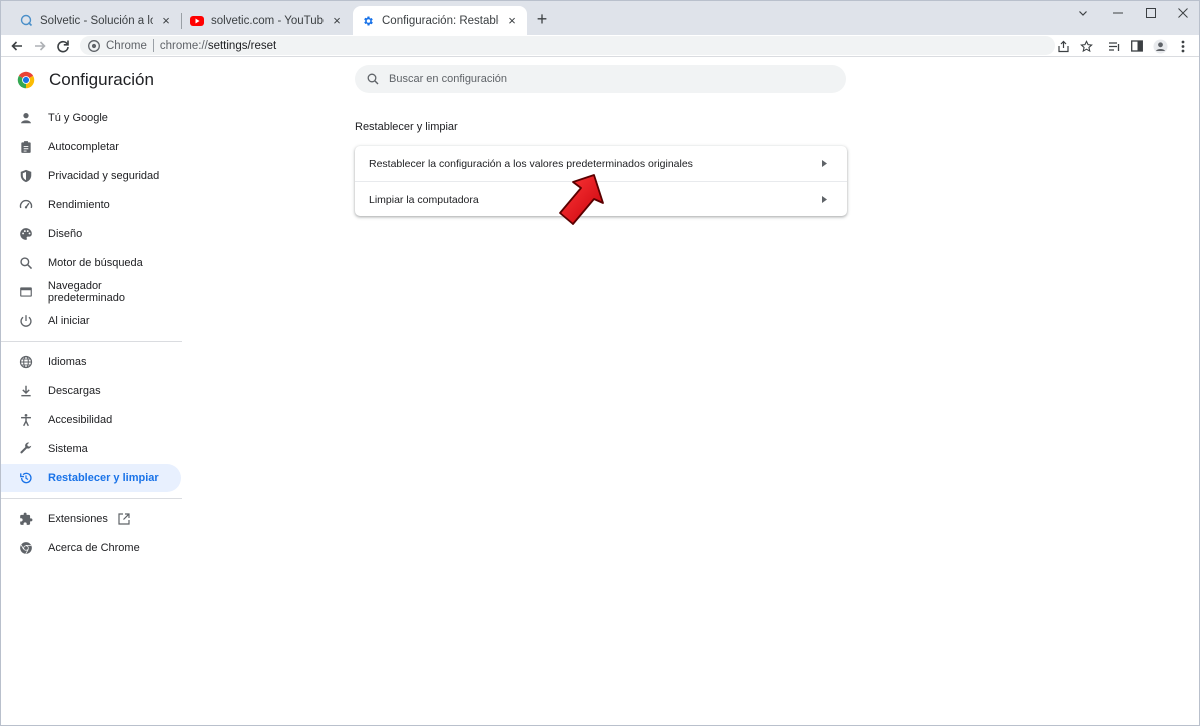 The width and height of the screenshot is (1200, 726). I want to click on sidebar-item-privacidad: Privacidad y seguridad, so click(91, 176).